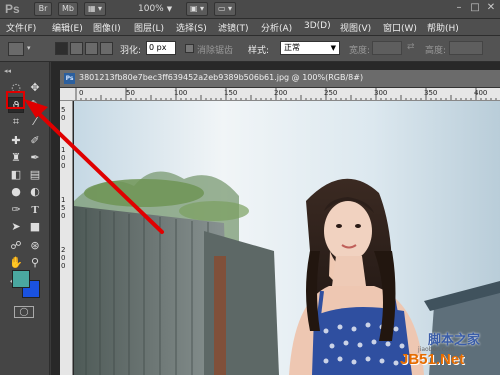 The image size is (500, 375). Describe the element at coordinates (106, 48) in the screenshot. I see `intersect-selection-icon` at that location.